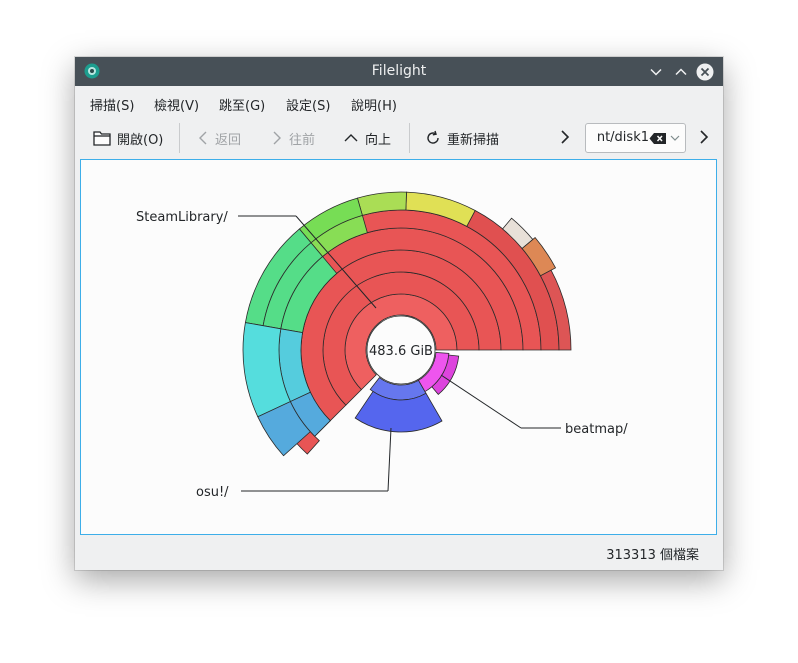 The height and width of the screenshot is (663, 798). I want to click on menu-view: 檢視(V), so click(176, 104).